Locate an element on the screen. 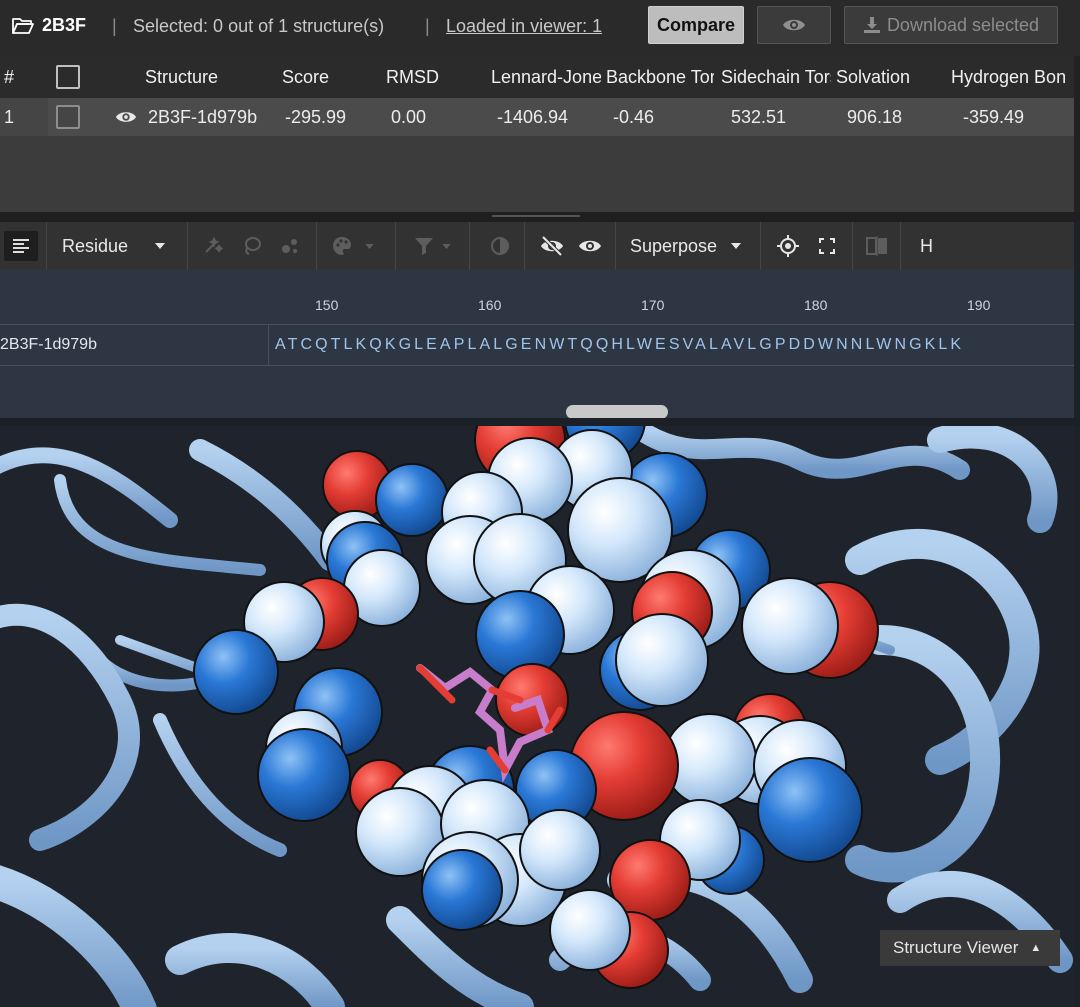 Image resolution: width=1080 pixels, height=1007 pixels. project-breadcrumb: 2B3F is located at coordinates (49, 25).